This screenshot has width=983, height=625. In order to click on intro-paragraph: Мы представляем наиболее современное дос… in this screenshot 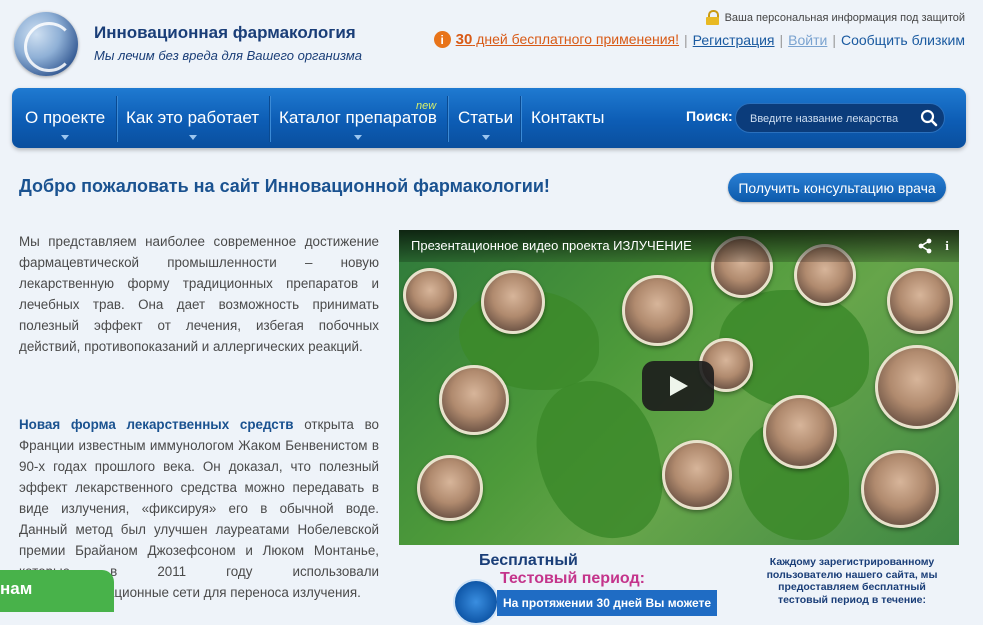, I will do `click(199, 294)`.